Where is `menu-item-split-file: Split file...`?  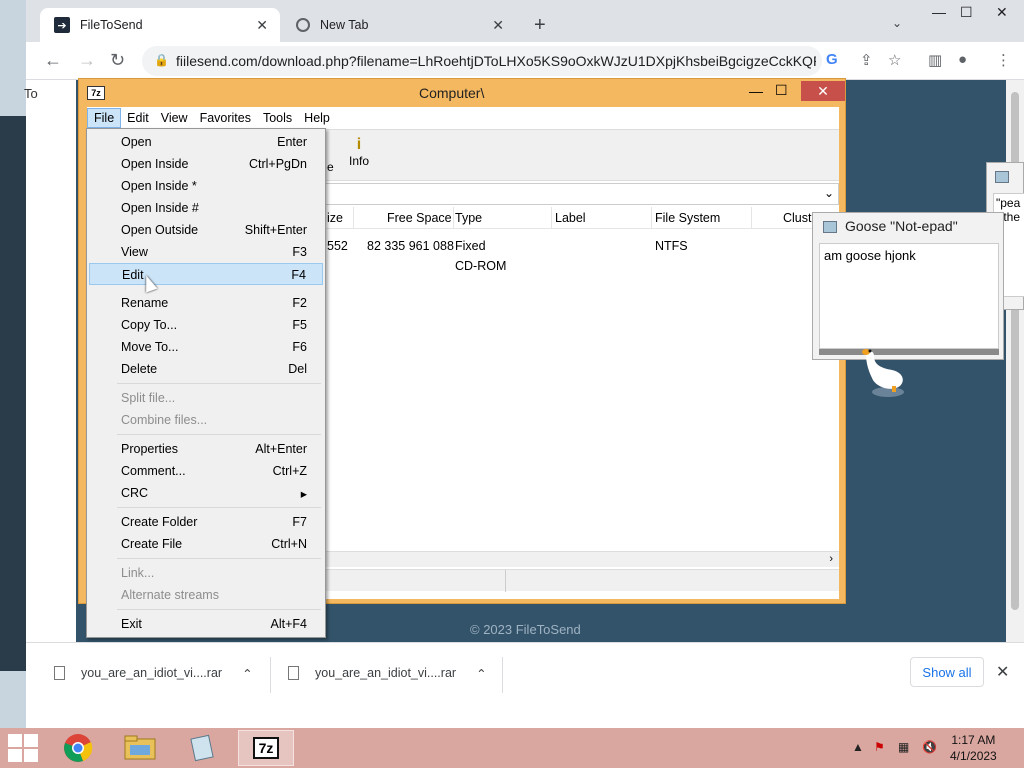 menu-item-split-file: Split file... is located at coordinates (206, 398).